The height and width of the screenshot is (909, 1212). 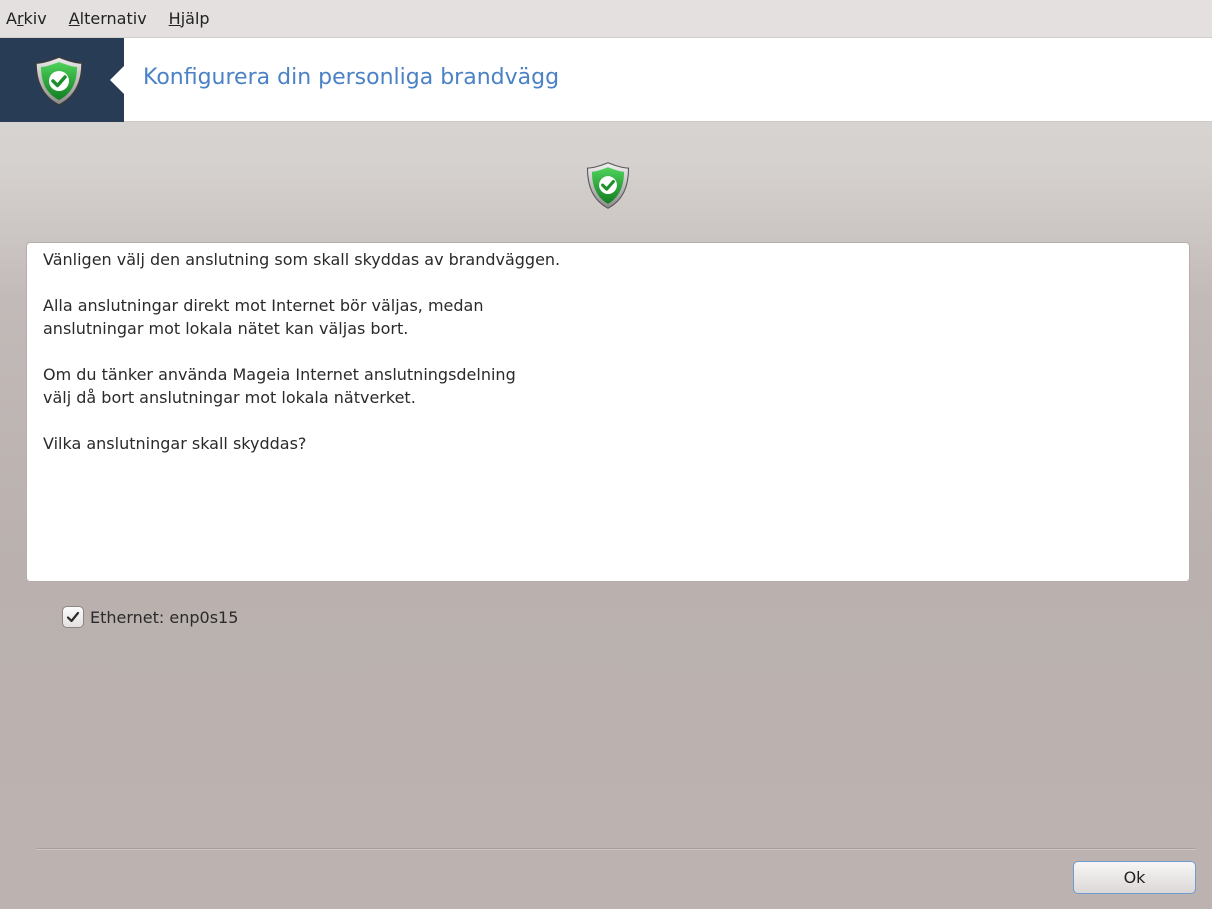 I want to click on header-banner: Konfigurera din personliga brandvägg, so click(x=606, y=80).